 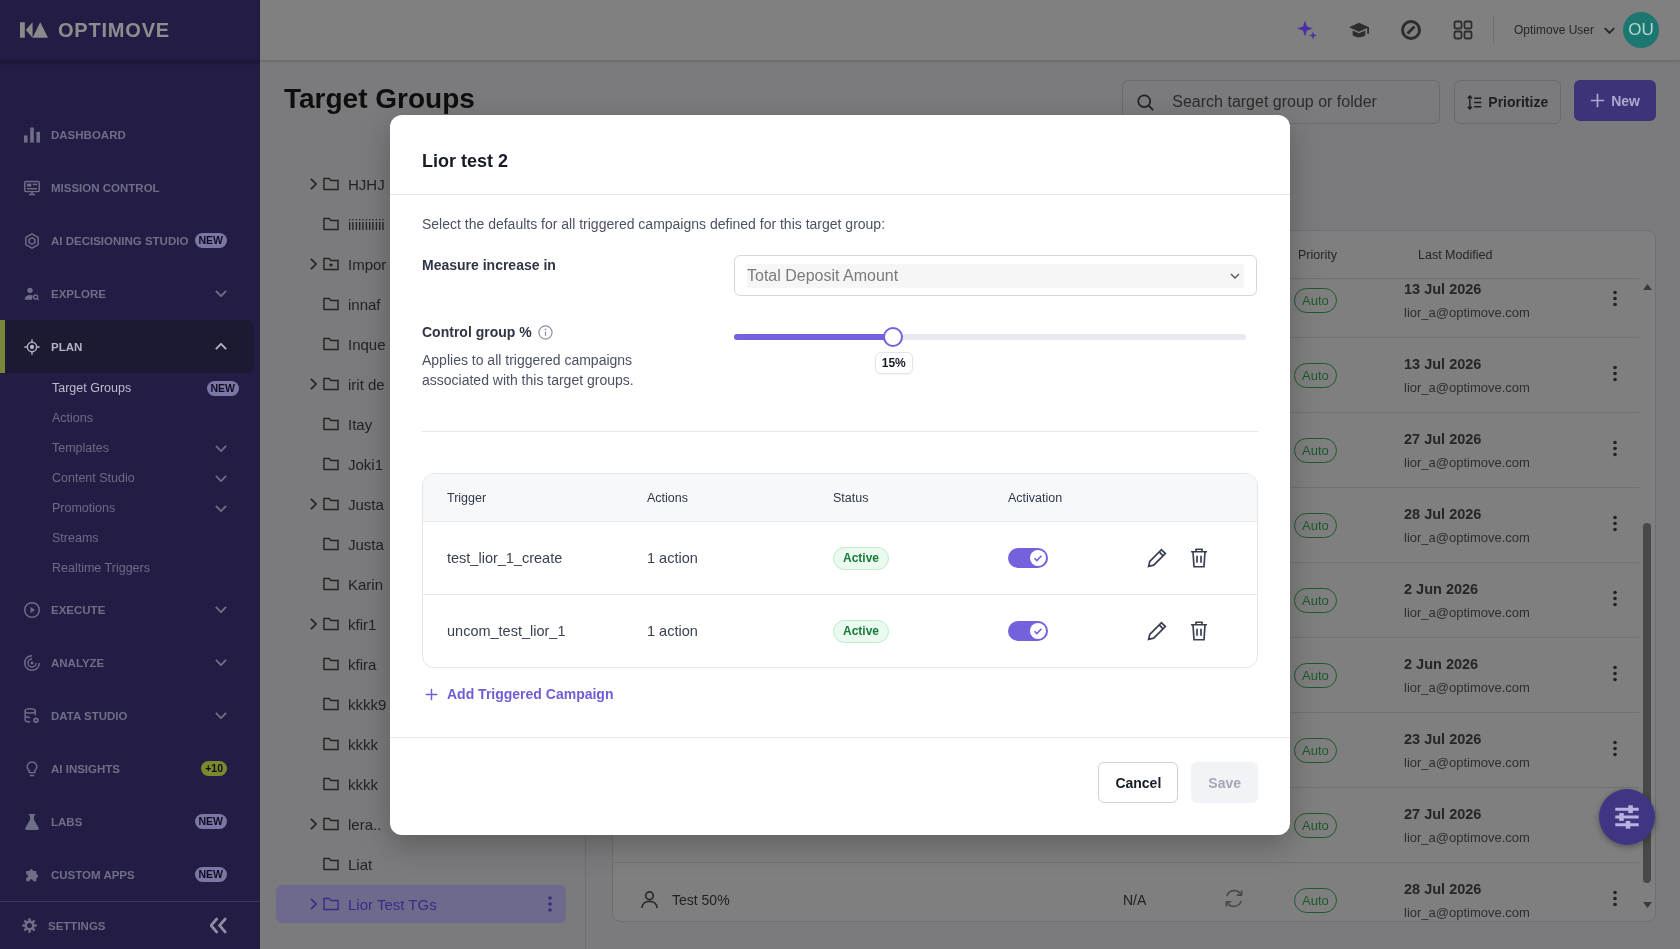 I want to click on folder-name: kfir1, so click(x=362, y=624).